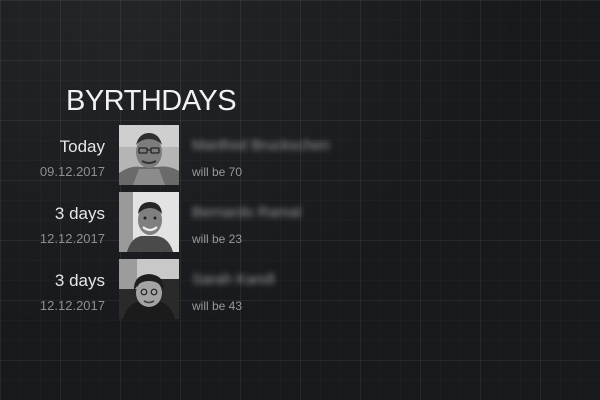  Describe the element at coordinates (261, 145) in the screenshot. I see `person-name: Manfred Bruckschen` at that location.